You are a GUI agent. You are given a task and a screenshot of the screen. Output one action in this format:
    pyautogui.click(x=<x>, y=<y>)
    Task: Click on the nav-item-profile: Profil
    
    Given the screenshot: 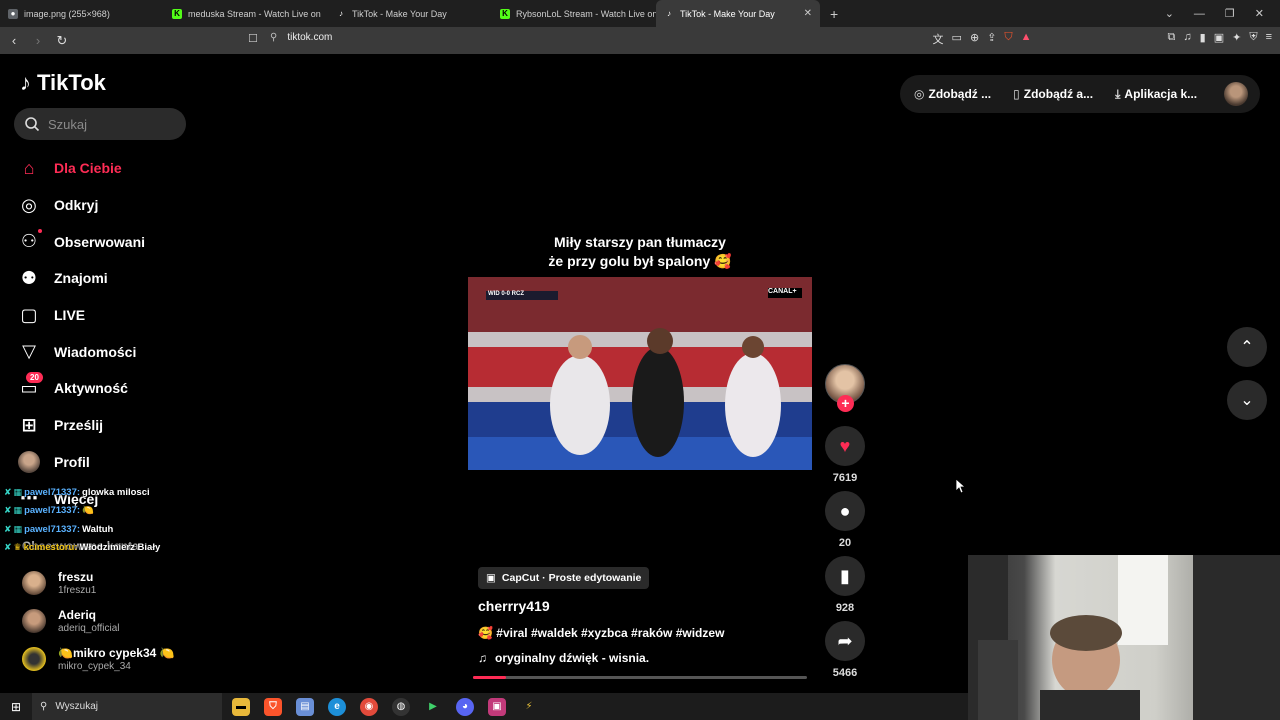 What is the action you would take?
    pyautogui.click(x=103, y=462)
    